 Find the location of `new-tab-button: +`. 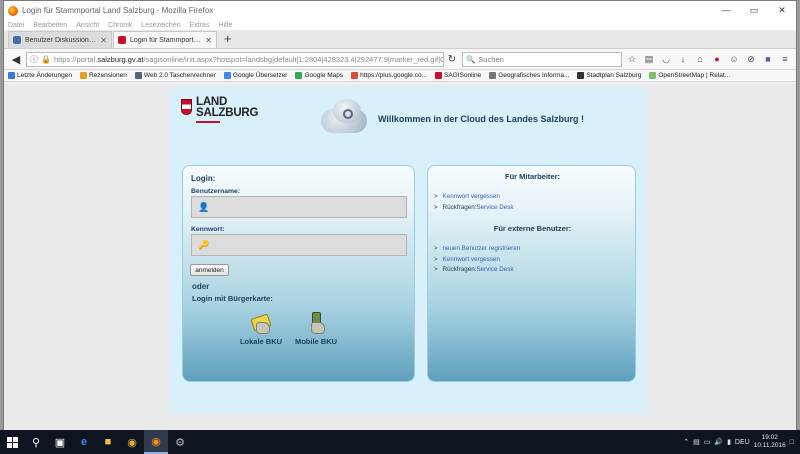

new-tab-button: + is located at coordinates (228, 39).